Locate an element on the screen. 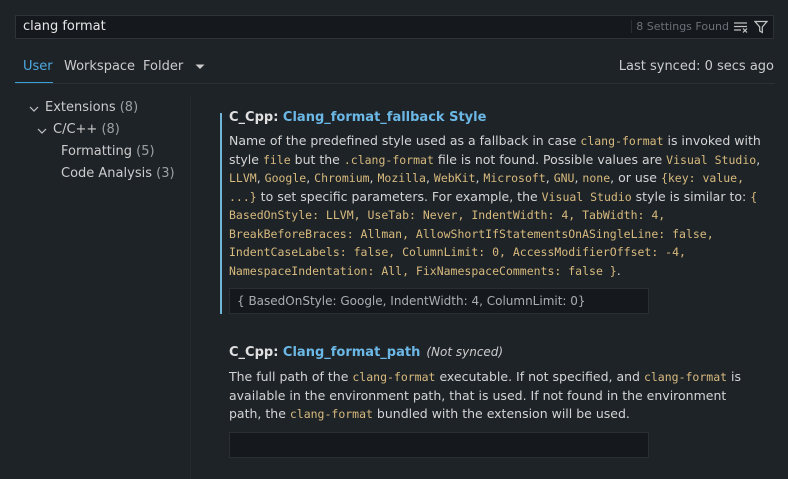 Image resolution: width=788 pixels, height=479 pixels. toc-item-code-analysis: Code Analysis (3) is located at coordinates (118, 173).